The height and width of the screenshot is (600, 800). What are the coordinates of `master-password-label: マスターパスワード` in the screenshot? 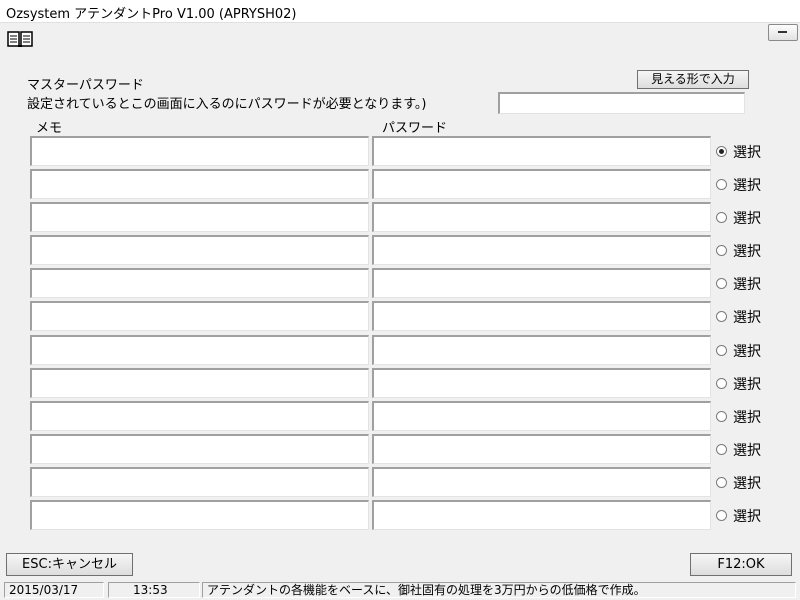 It's located at (85, 85).